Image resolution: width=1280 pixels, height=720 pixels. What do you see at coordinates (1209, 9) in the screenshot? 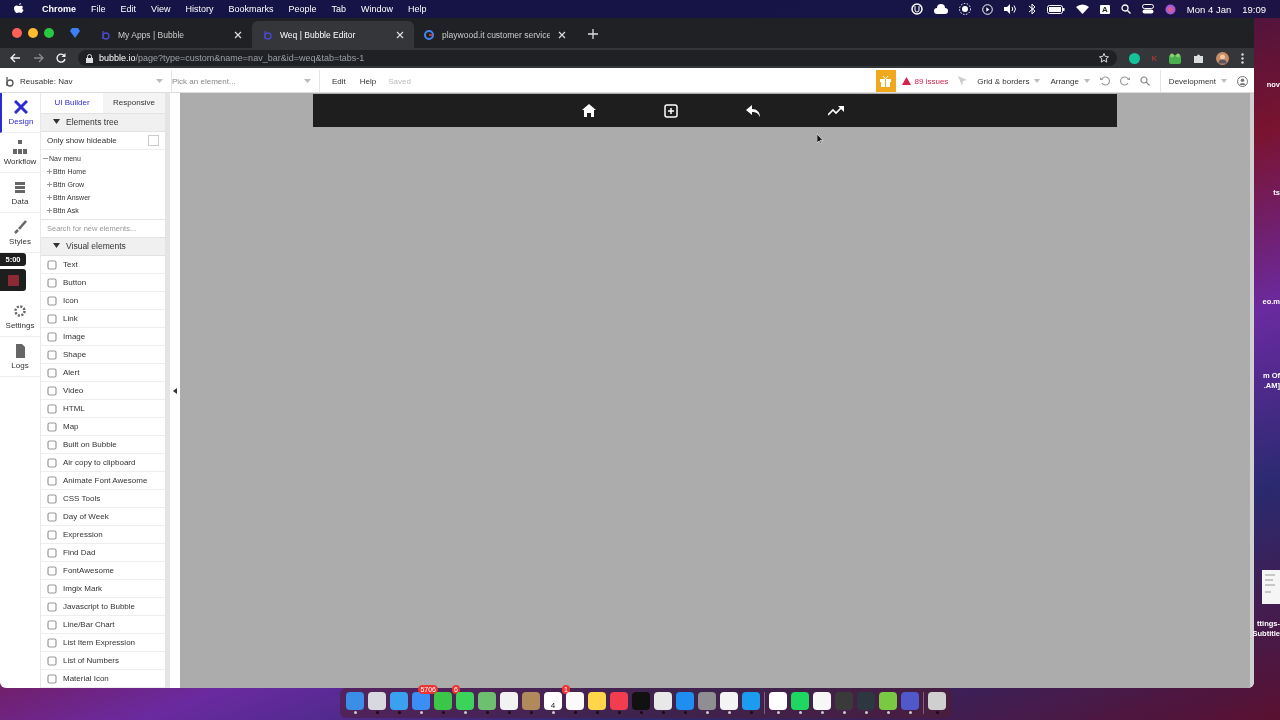
I see `menu-bar-date: Mon 4 Jan` at bounding box center [1209, 9].